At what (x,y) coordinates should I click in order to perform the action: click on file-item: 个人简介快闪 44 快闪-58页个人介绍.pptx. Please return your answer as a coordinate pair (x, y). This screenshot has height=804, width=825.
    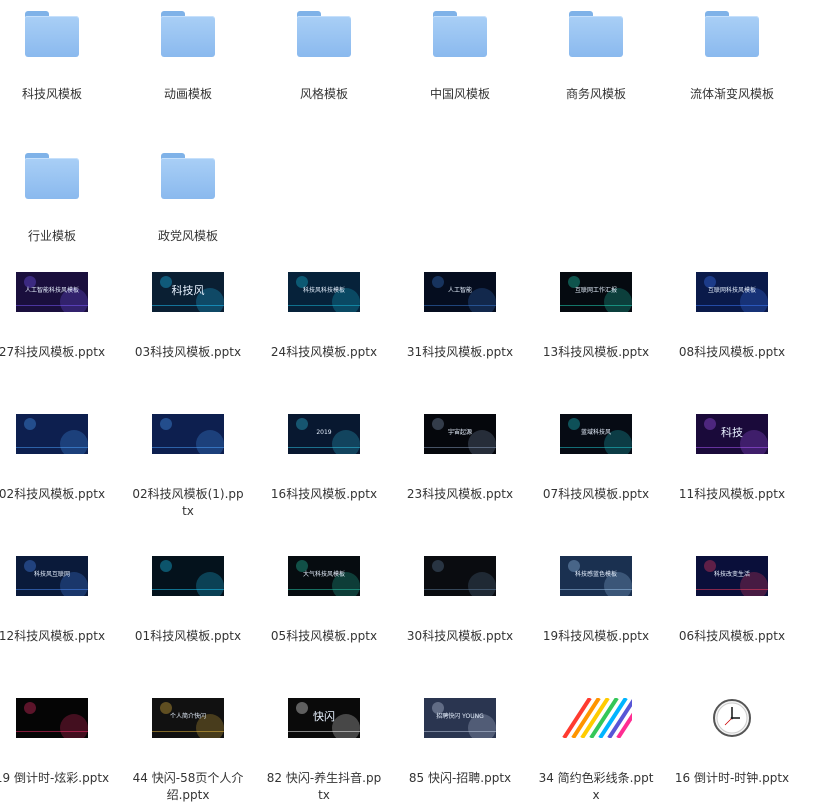
    Looking at the image, I should click on (188, 745).